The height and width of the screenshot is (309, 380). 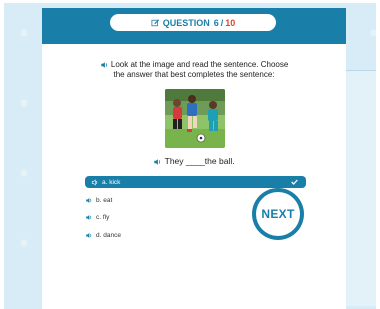 What do you see at coordinates (359, 188) in the screenshot?
I see `side-panel` at bounding box center [359, 188].